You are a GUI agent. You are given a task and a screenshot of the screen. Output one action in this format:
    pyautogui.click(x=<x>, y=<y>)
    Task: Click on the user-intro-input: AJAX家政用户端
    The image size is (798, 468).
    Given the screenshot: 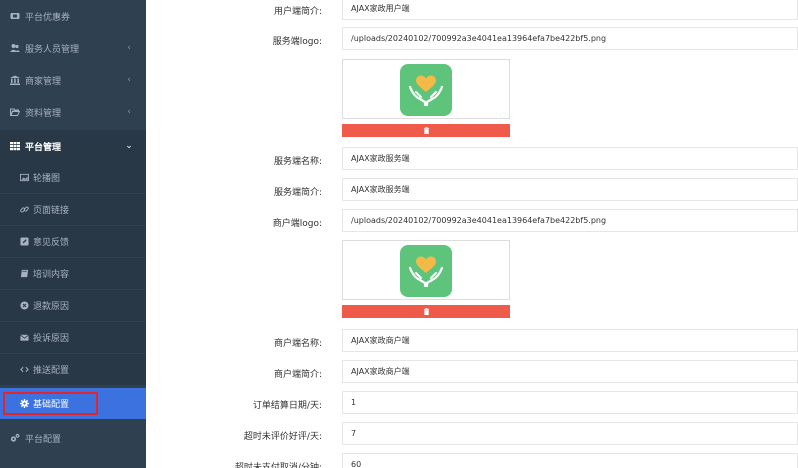 What is the action you would take?
    pyautogui.click(x=570, y=10)
    